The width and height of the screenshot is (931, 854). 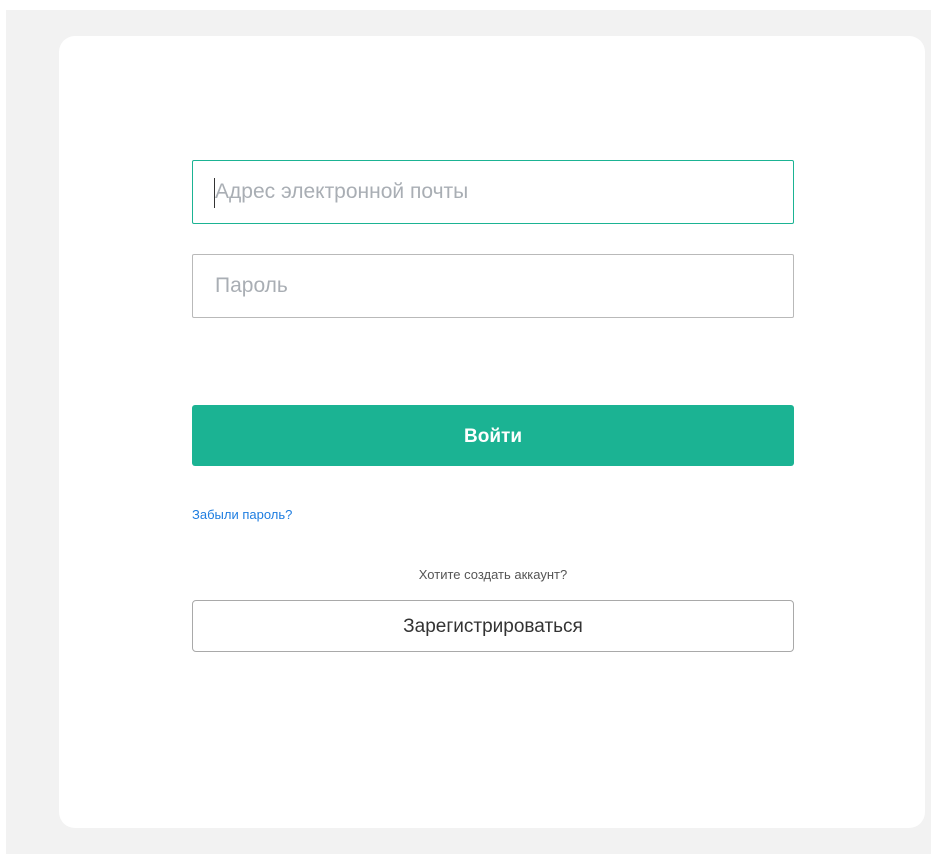 I want to click on email-input, so click(x=493, y=192).